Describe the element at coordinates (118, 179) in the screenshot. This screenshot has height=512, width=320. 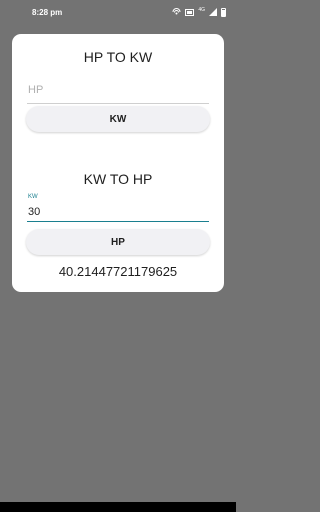
I see `kw-to-hp-title: KW TO HP` at that location.